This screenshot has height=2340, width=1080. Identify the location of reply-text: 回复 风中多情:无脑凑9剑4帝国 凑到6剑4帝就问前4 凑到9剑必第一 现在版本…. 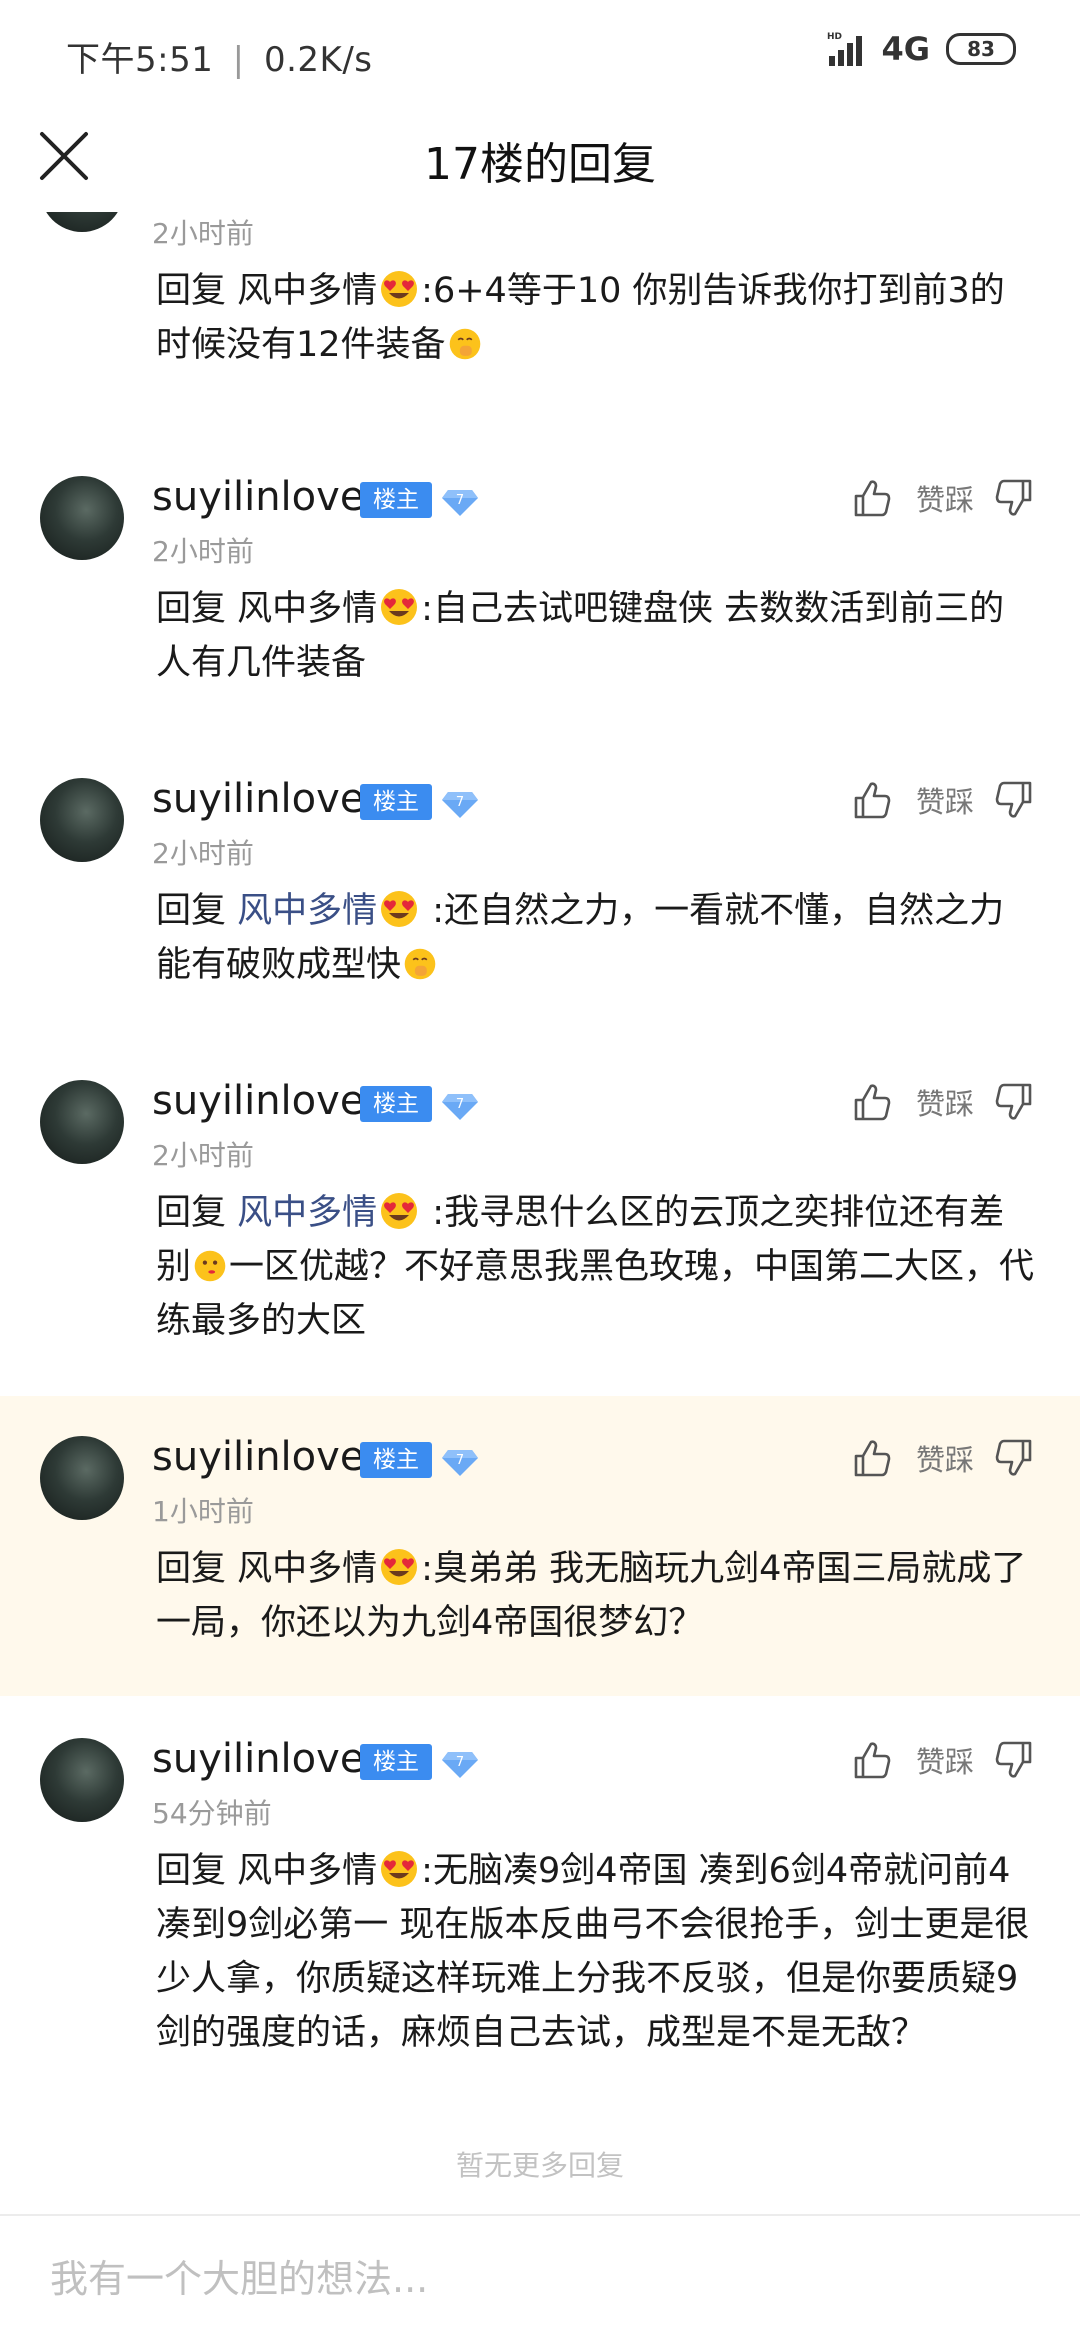
(596, 1952).